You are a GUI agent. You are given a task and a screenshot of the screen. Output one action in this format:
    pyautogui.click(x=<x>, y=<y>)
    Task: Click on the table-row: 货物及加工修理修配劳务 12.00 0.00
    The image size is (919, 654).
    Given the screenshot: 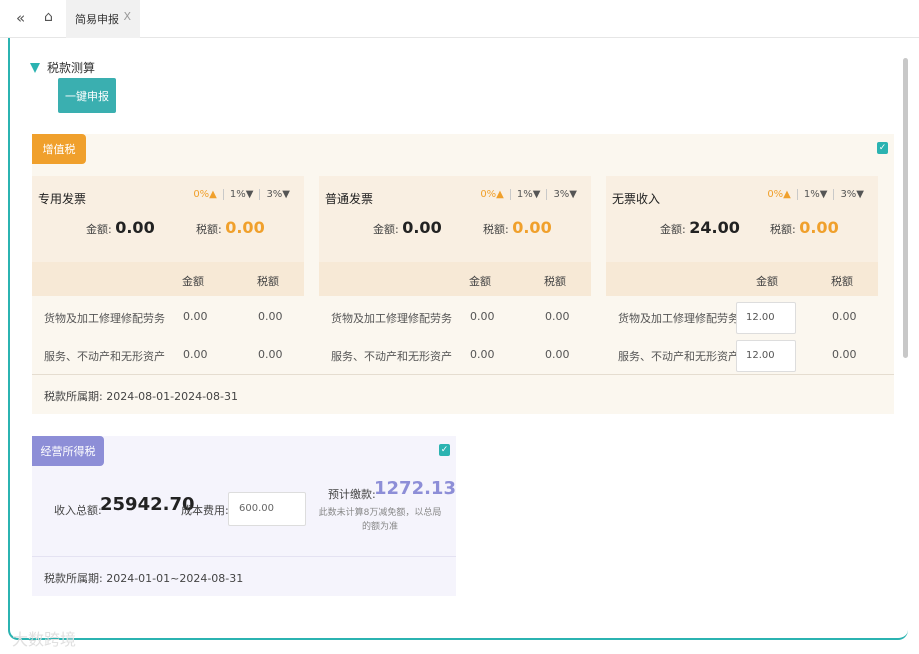 What is the action you would take?
    pyautogui.click(x=742, y=317)
    